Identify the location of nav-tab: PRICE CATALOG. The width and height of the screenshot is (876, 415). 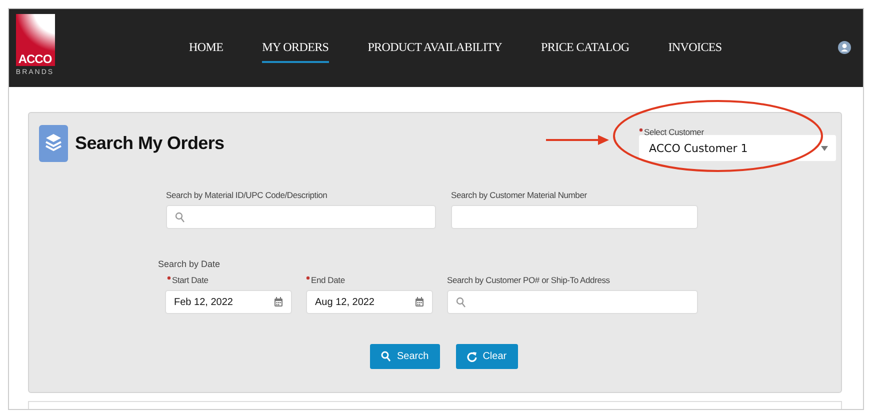
(585, 51).